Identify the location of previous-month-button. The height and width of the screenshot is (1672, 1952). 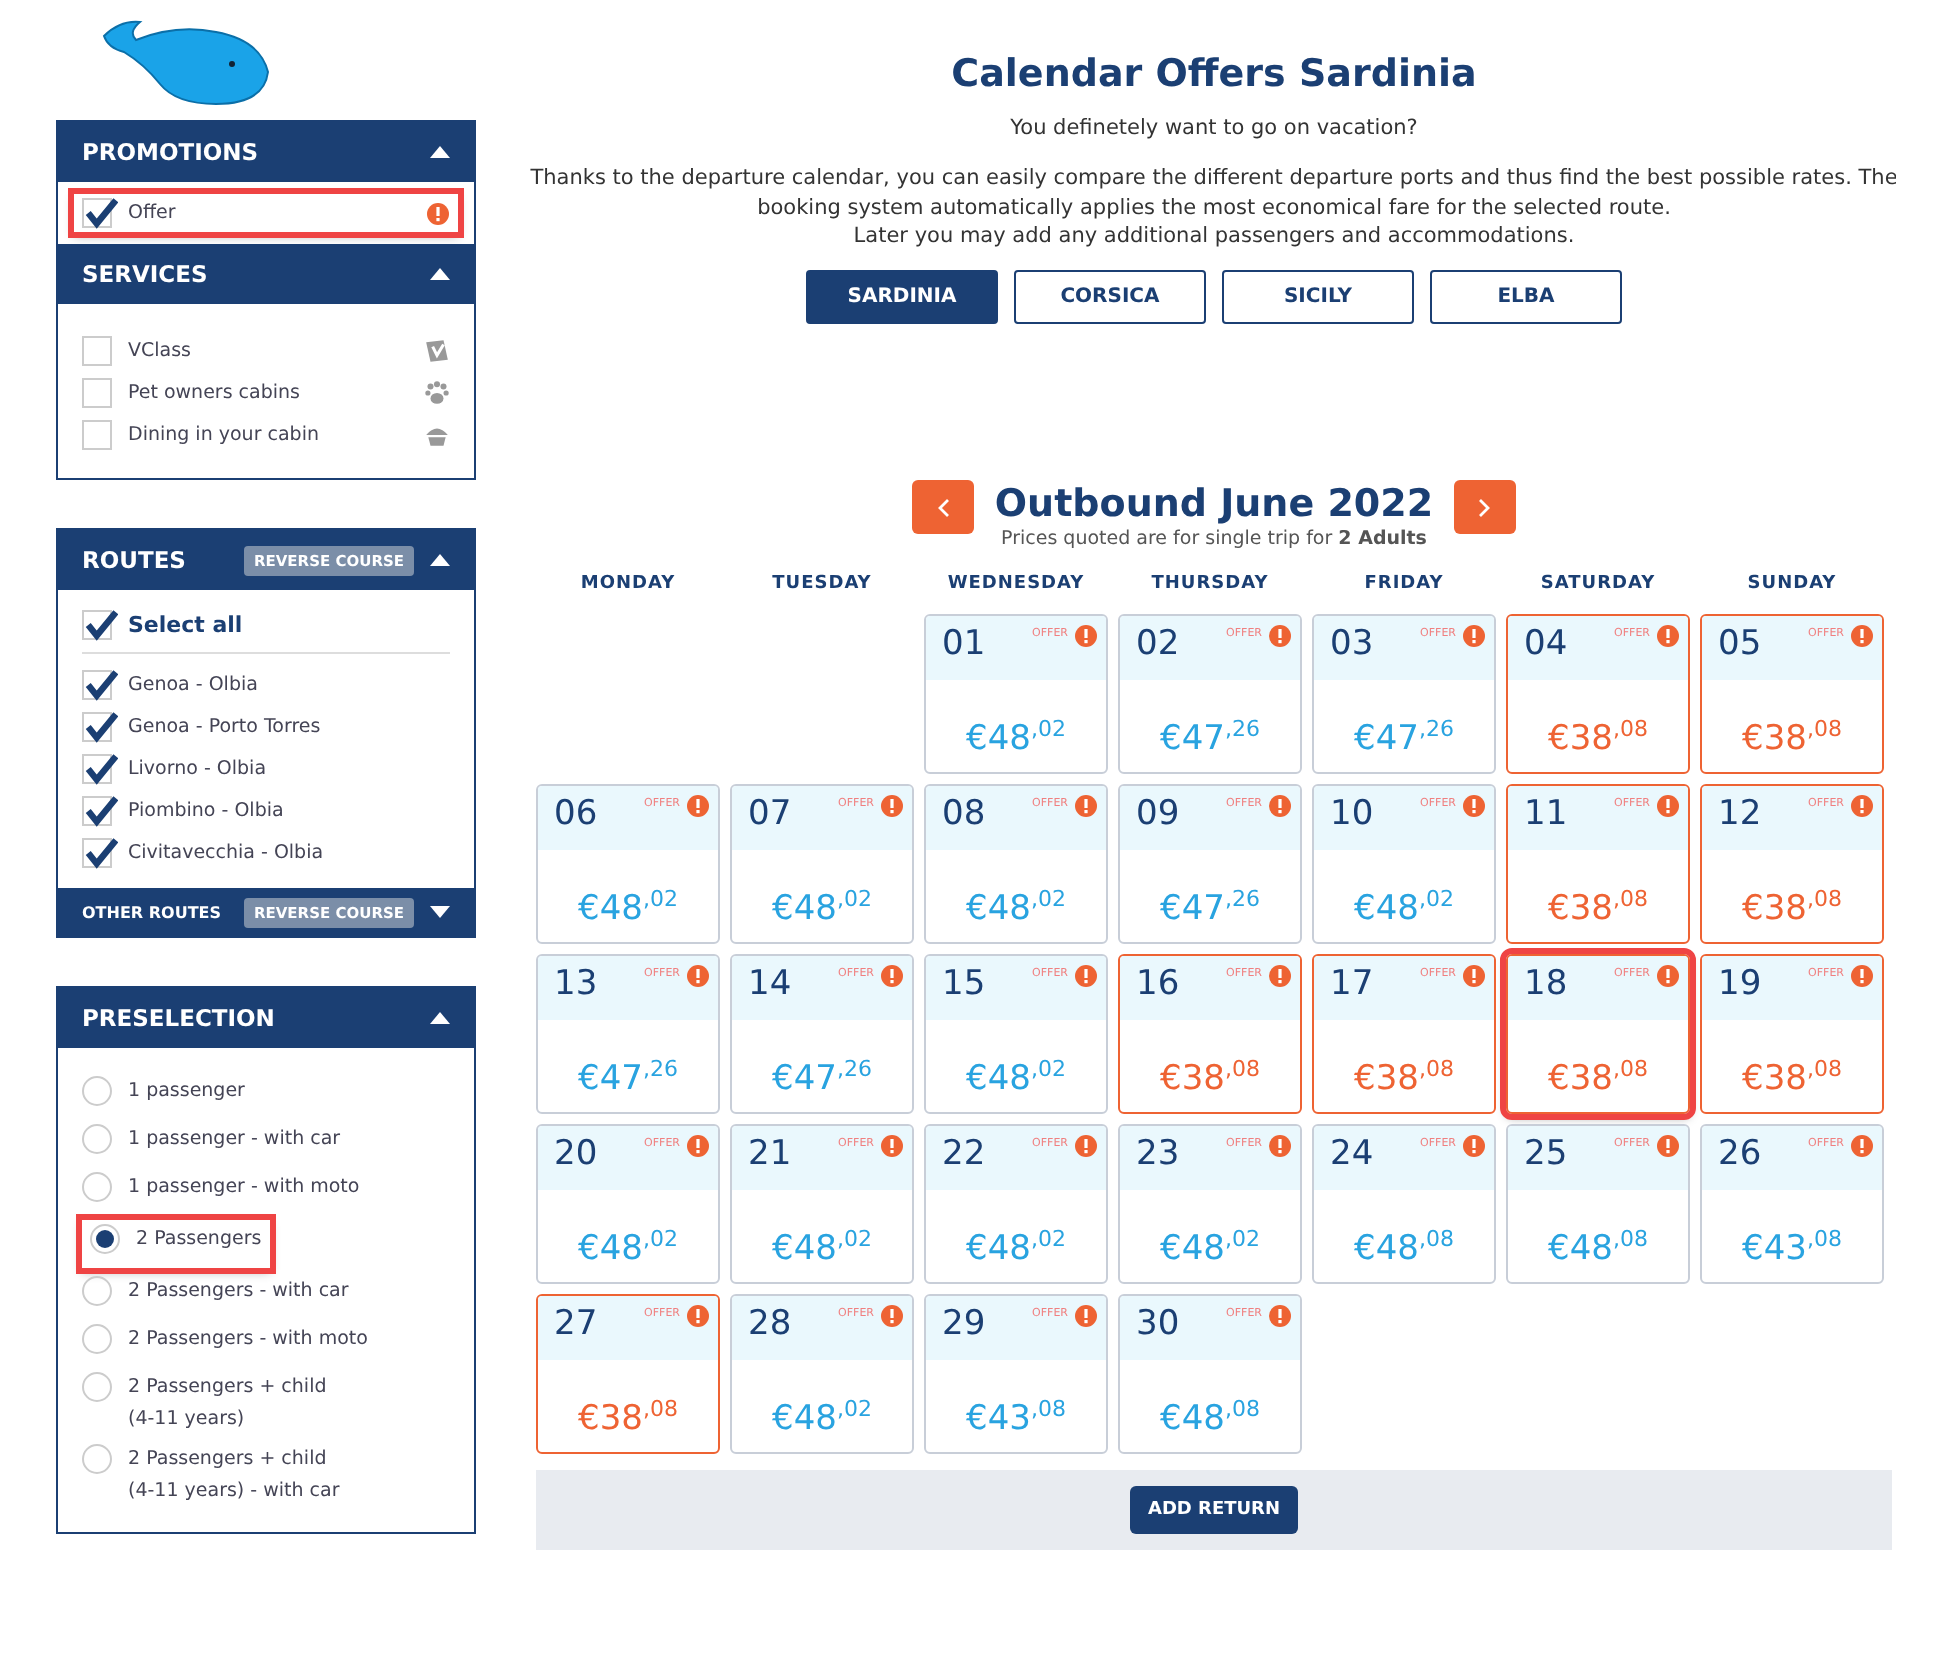
(943, 507).